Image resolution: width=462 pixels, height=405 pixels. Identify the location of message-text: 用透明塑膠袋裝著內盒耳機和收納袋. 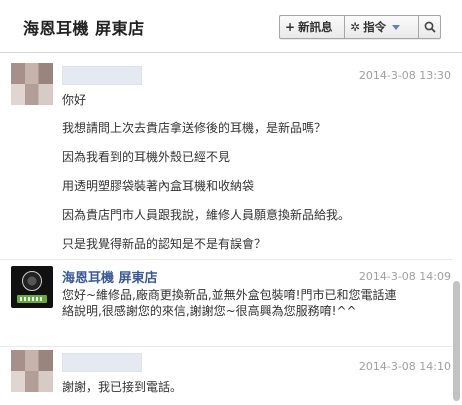
(158, 186).